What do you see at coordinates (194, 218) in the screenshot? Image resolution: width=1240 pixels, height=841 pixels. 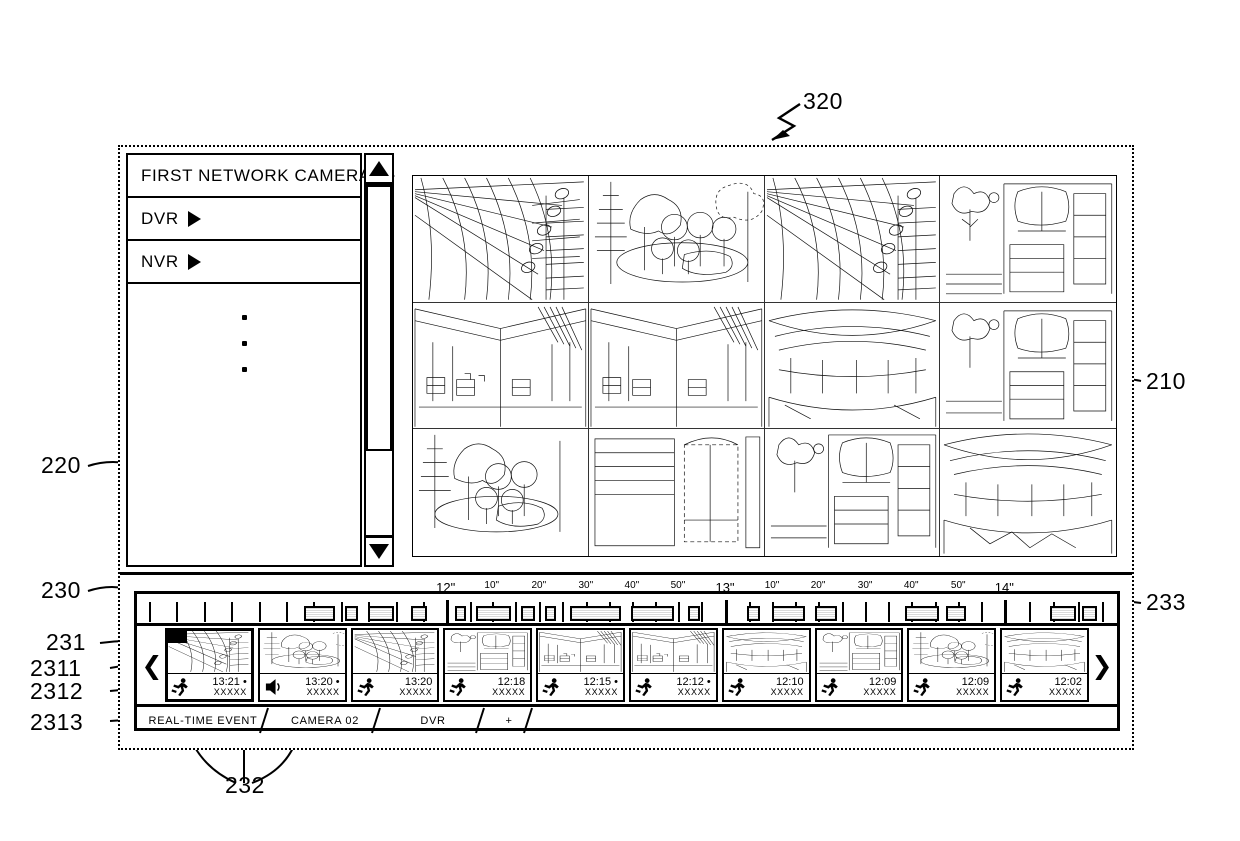 I see `triangle-right-icon` at bounding box center [194, 218].